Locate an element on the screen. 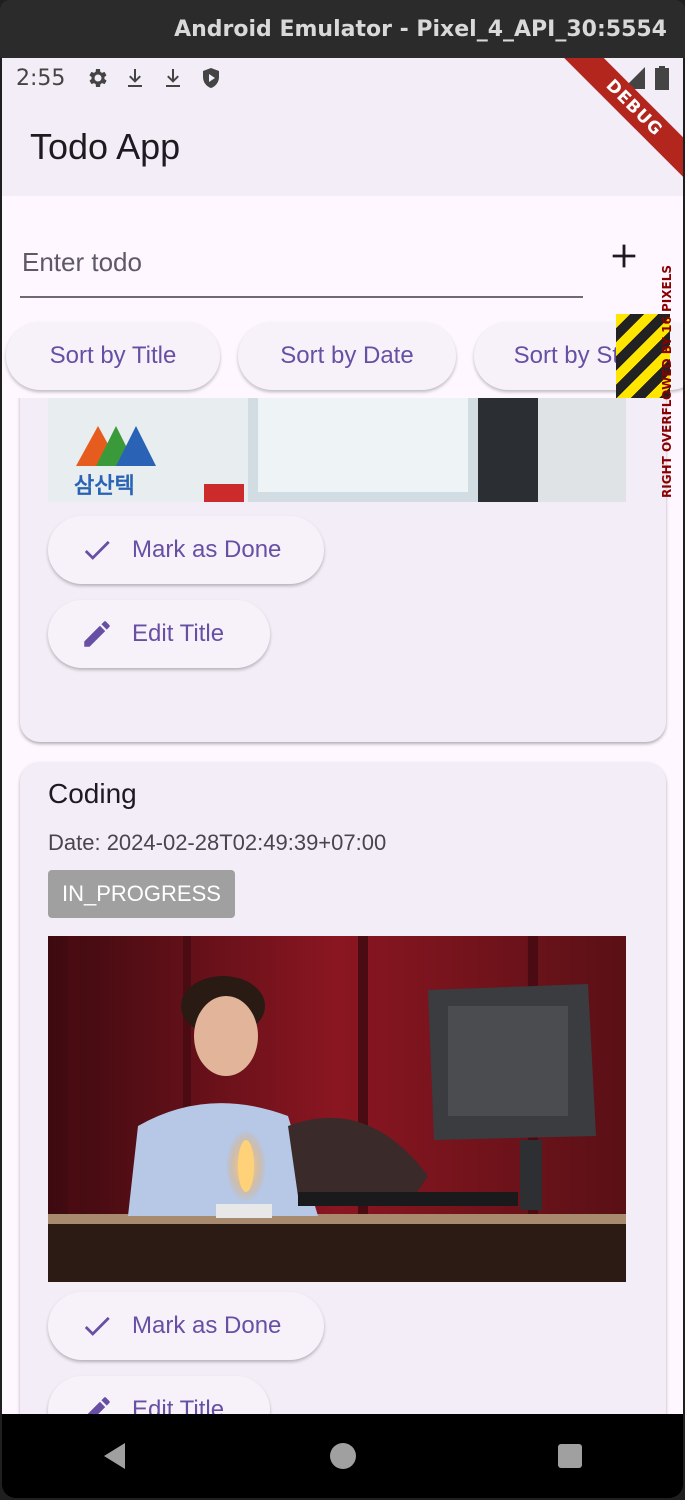 The height and width of the screenshot is (1500, 685). home-circle-icon is located at coordinates (342, 1456).